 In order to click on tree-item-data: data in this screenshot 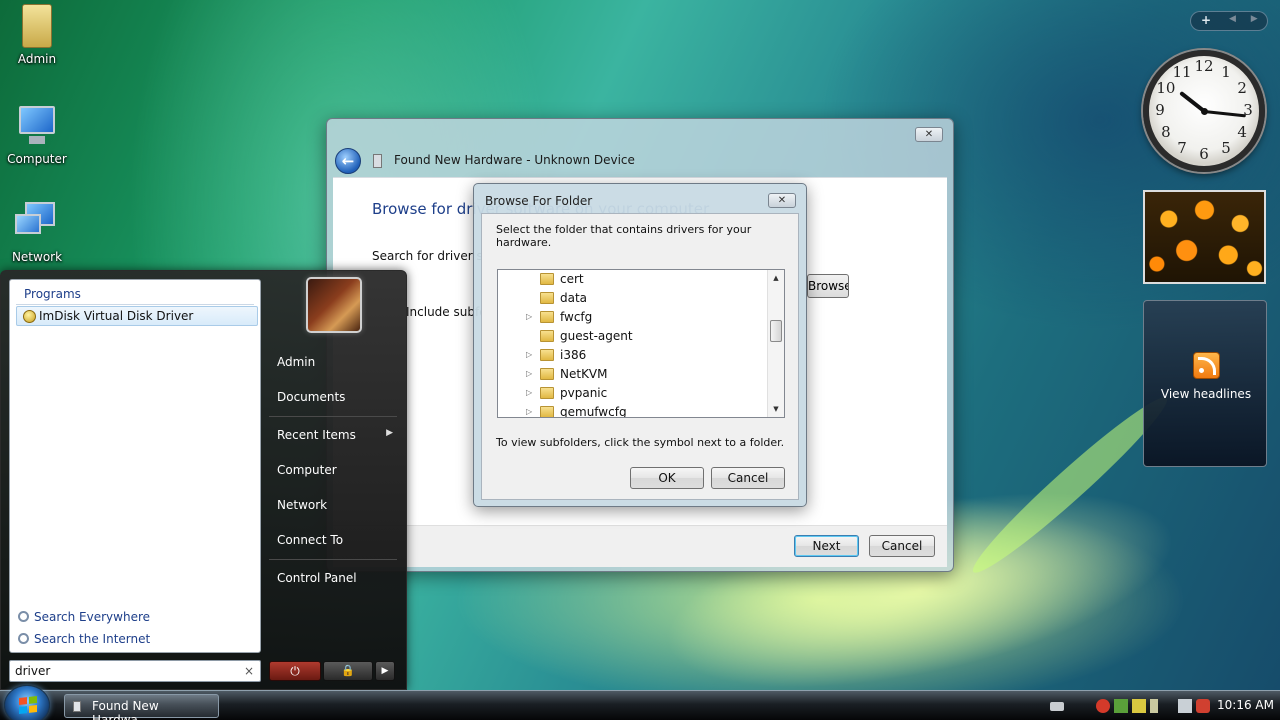, I will do `click(633, 298)`.